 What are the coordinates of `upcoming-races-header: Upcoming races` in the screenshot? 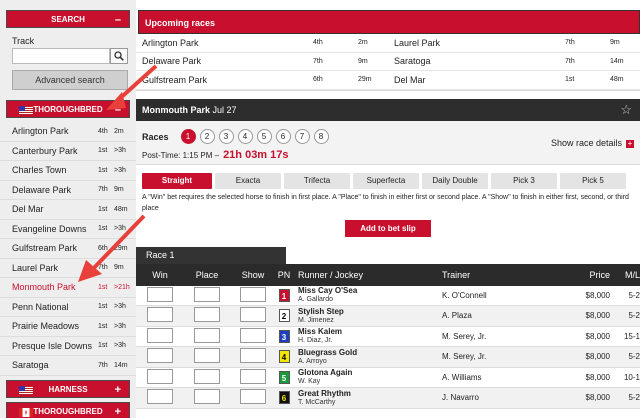 It's located at (389, 22).